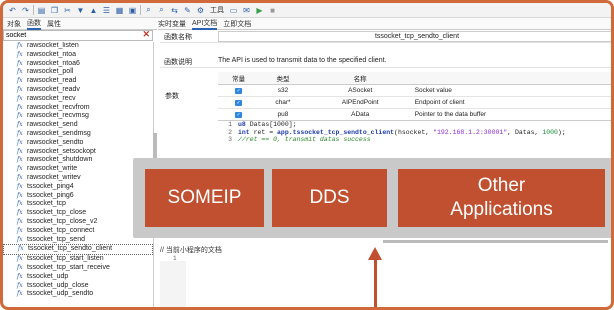 This screenshot has height=310, width=614. What do you see at coordinates (50, 186) in the screenshot?
I see `function-name: tssocket_ping4` at bounding box center [50, 186].